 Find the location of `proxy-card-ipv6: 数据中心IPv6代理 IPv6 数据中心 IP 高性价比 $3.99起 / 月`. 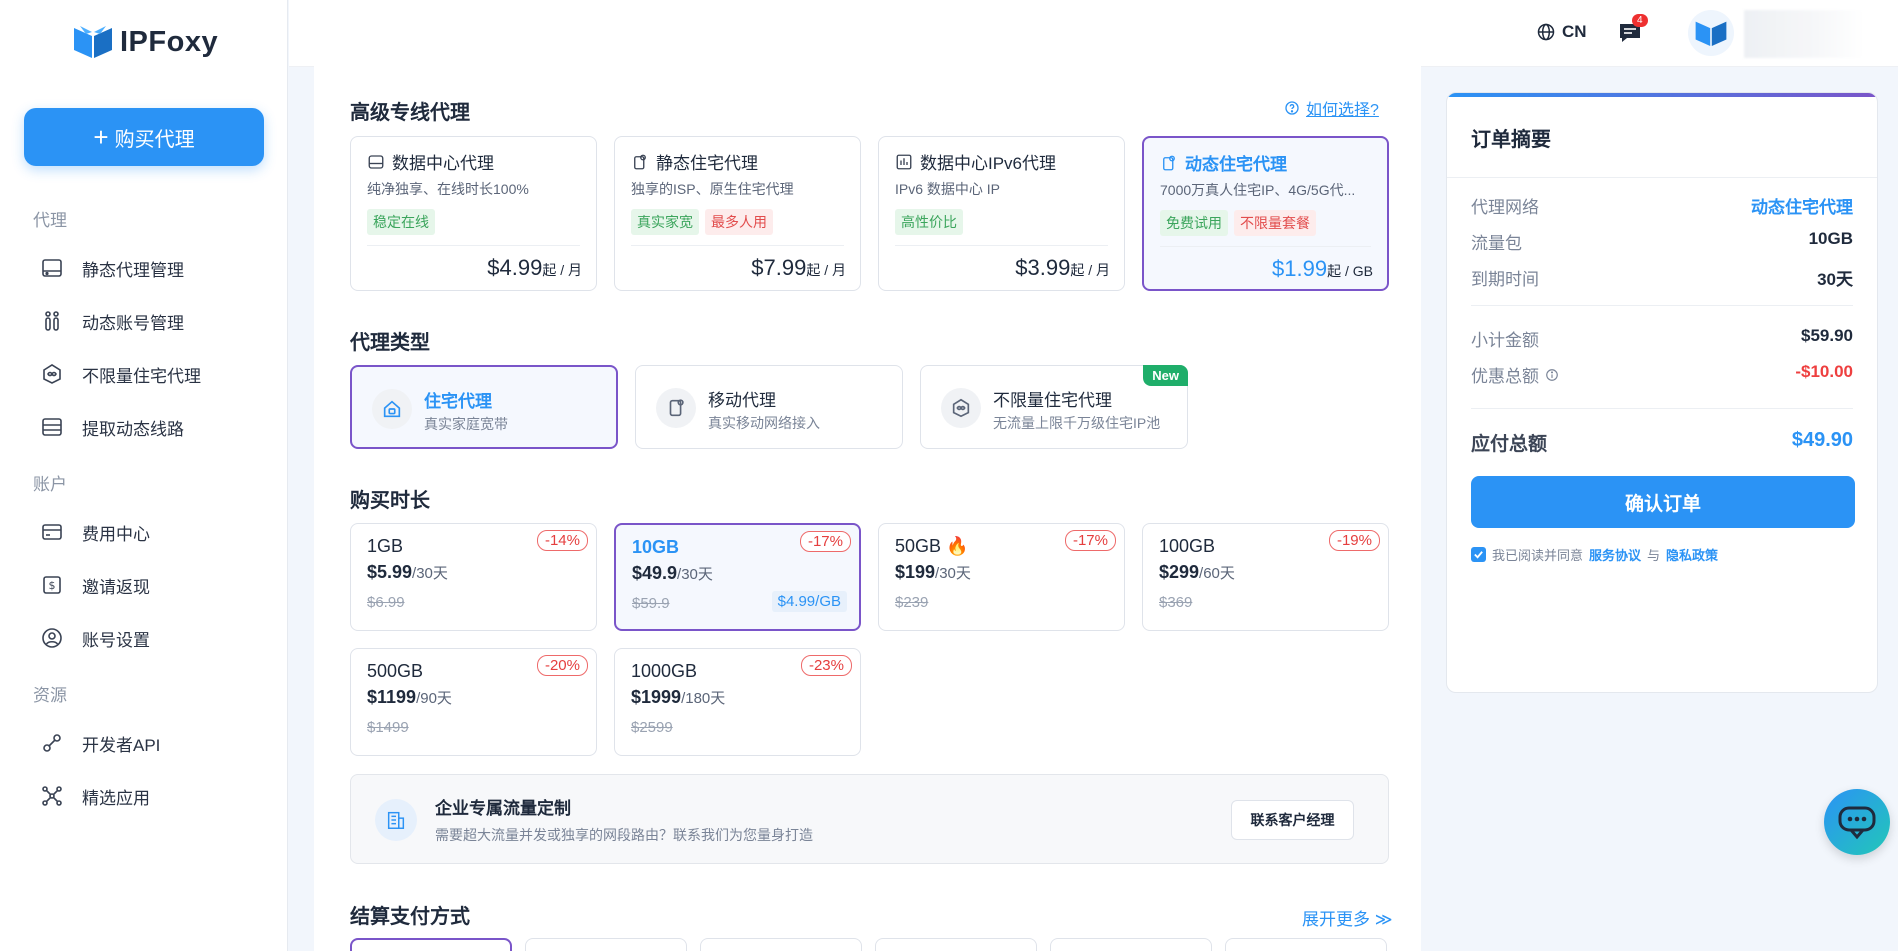

proxy-card-ipv6: 数据中心IPv6代理 IPv6 数据中心 IP 高性价比 $3.99起 / 月 is located at coordinates (1001, 213).